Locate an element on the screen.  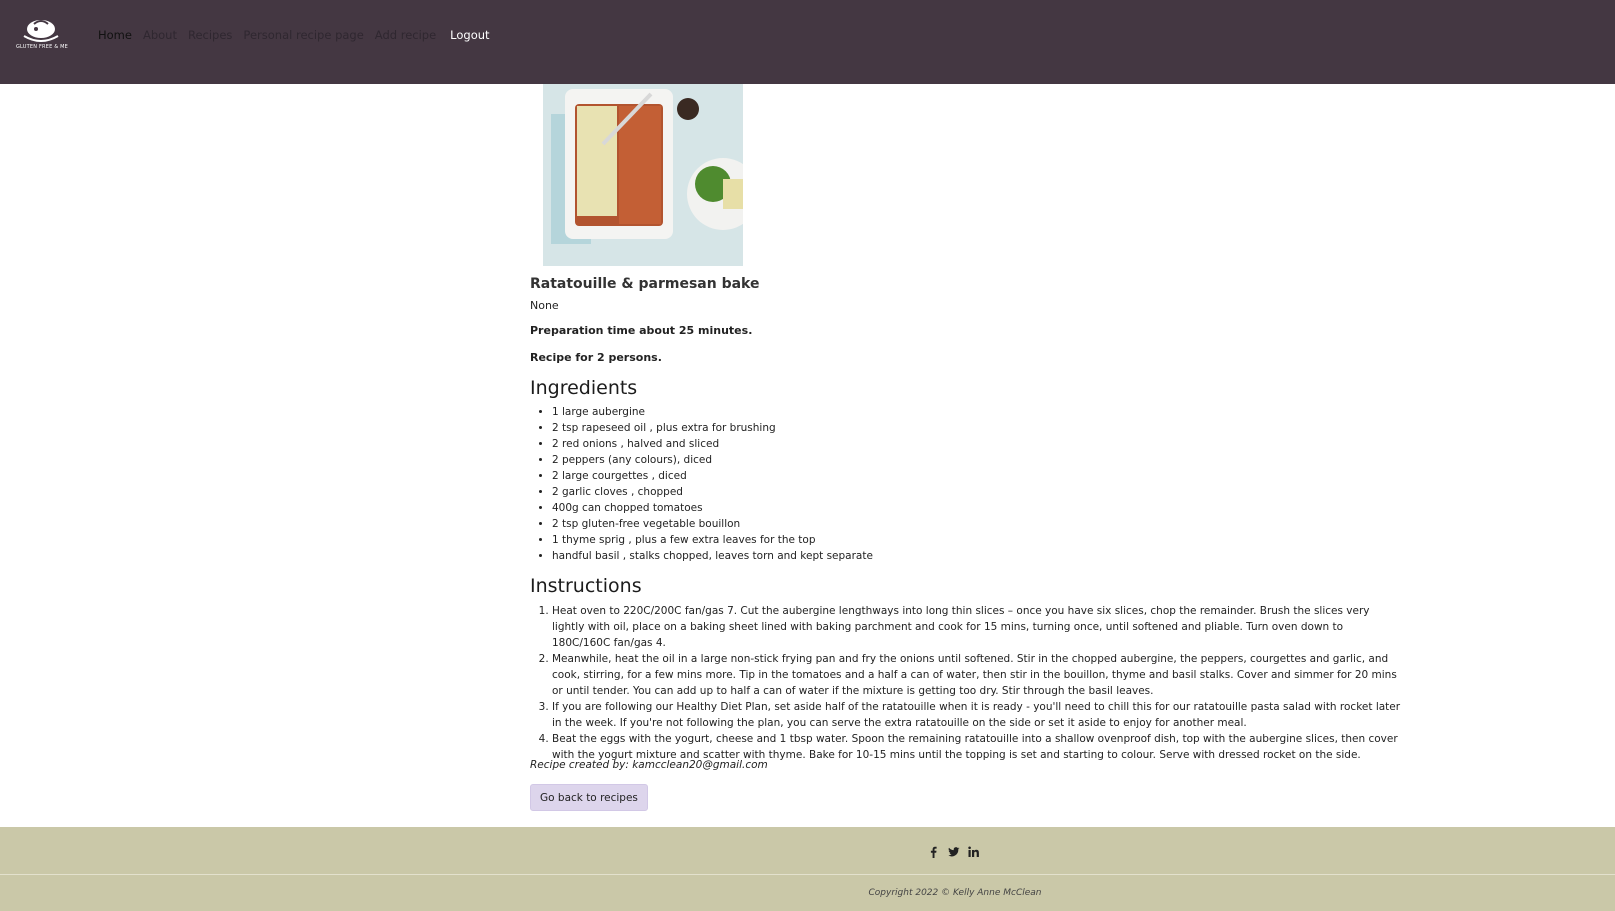
social-links is located at coordinates (953, 850).